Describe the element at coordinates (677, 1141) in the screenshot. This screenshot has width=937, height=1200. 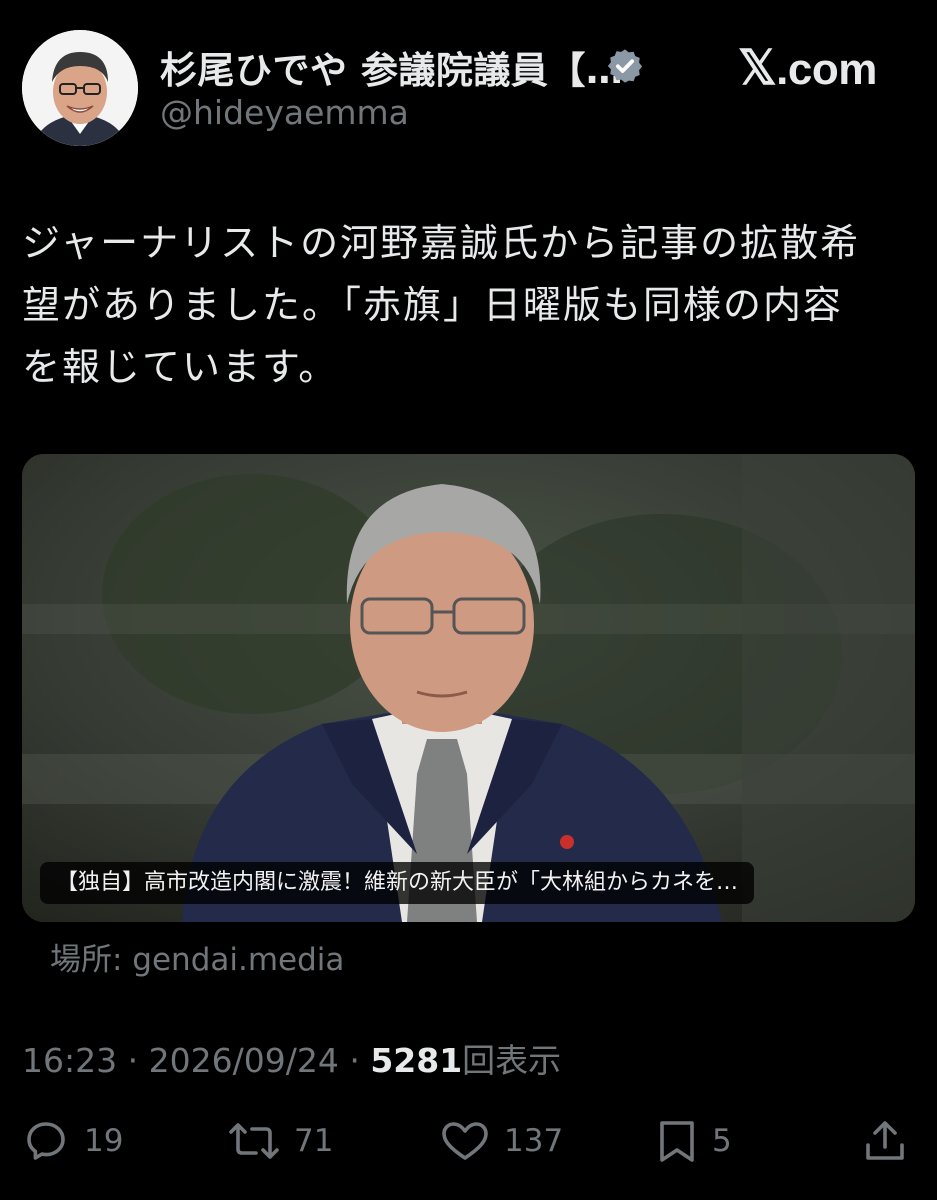
I see `bookmark-icon` at that location.